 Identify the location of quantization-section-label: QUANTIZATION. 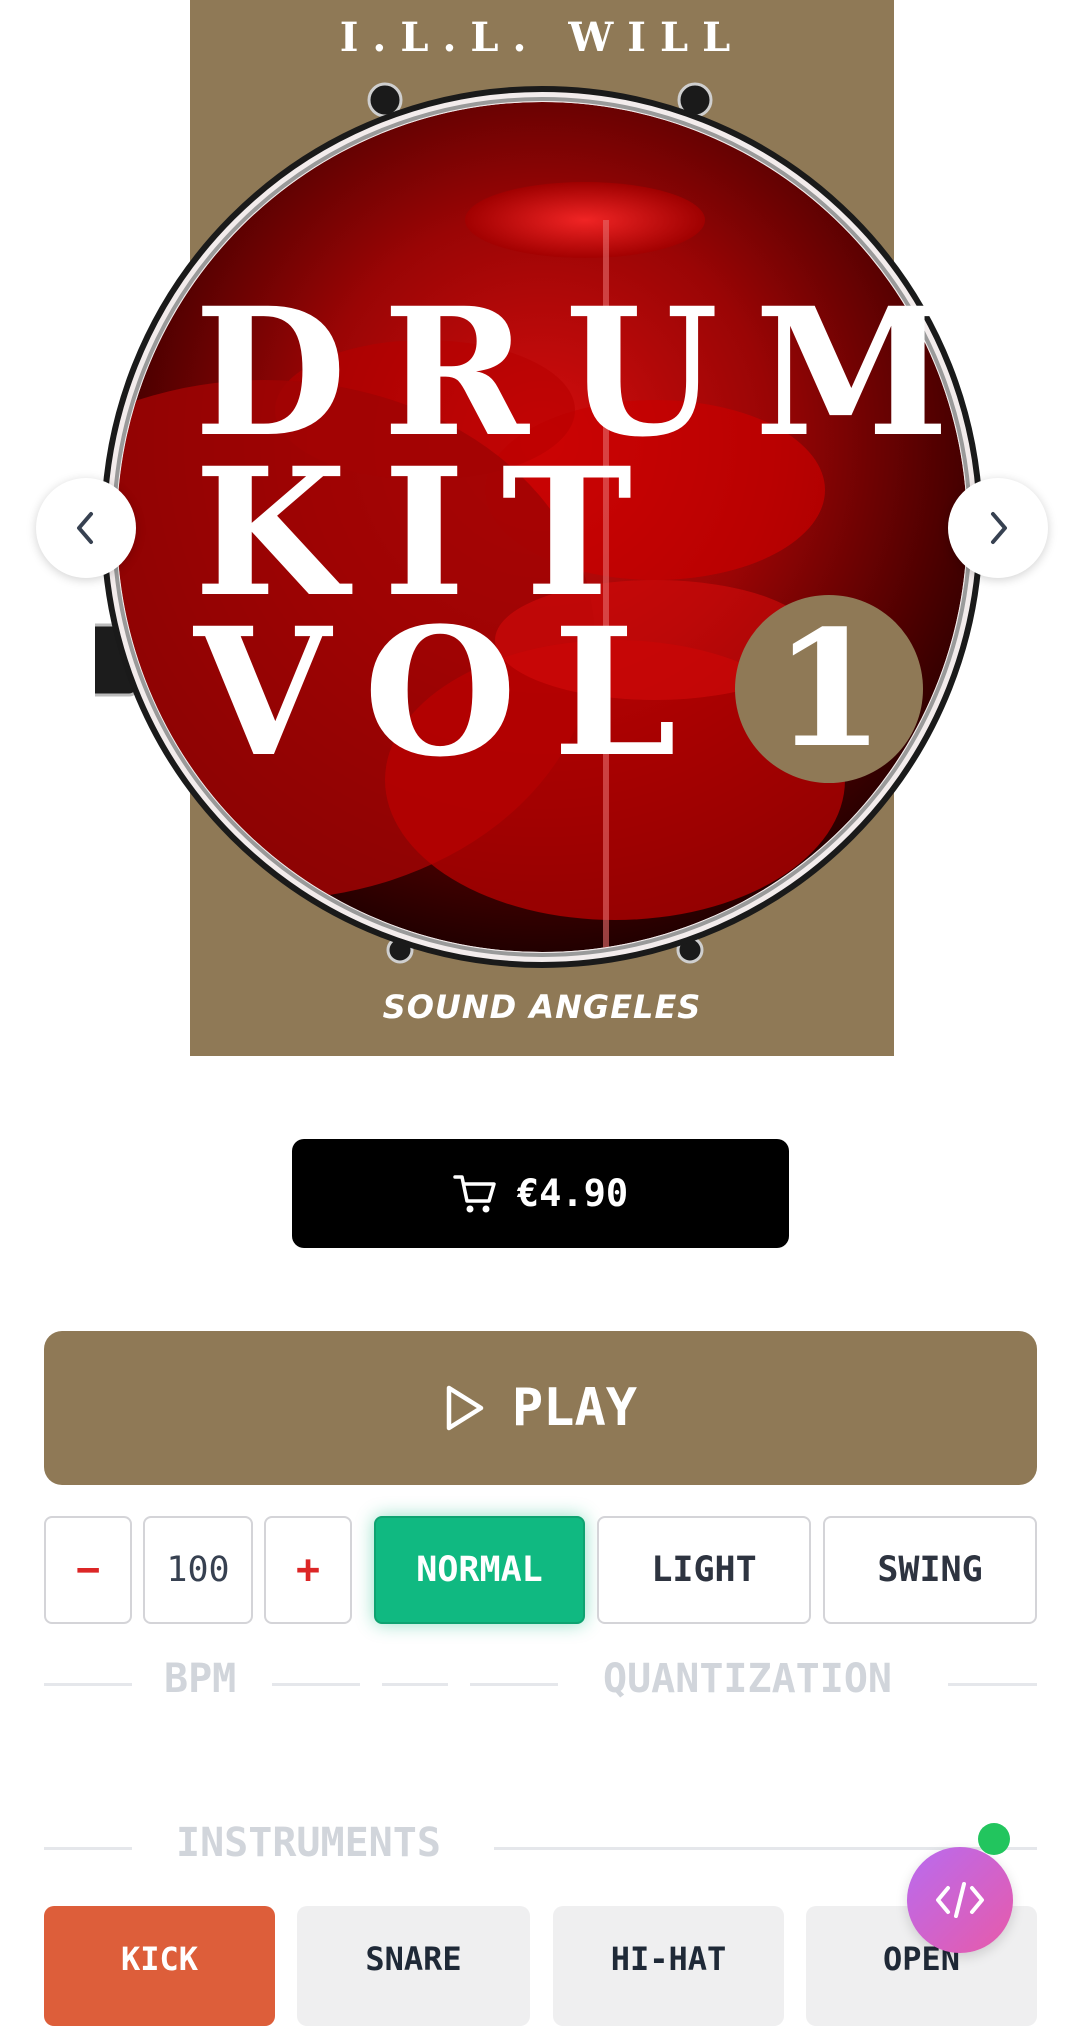
(747, 1679).